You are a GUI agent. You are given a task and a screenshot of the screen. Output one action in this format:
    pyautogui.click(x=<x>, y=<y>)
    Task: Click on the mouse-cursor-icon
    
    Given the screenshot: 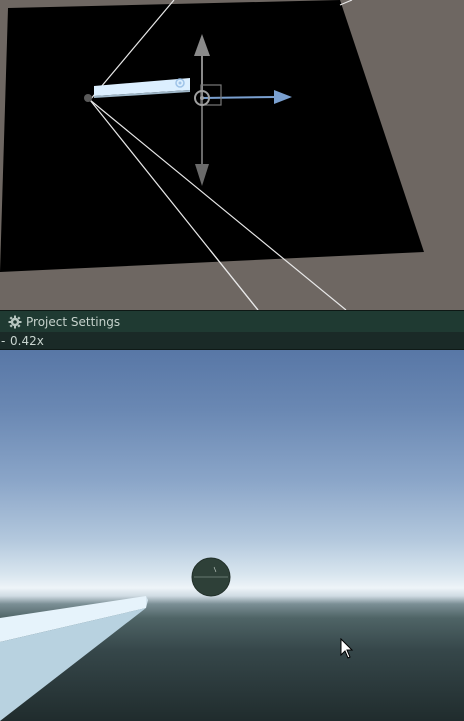 What is the action you would take?
    pyautogui.click(x=347, y=648)
    